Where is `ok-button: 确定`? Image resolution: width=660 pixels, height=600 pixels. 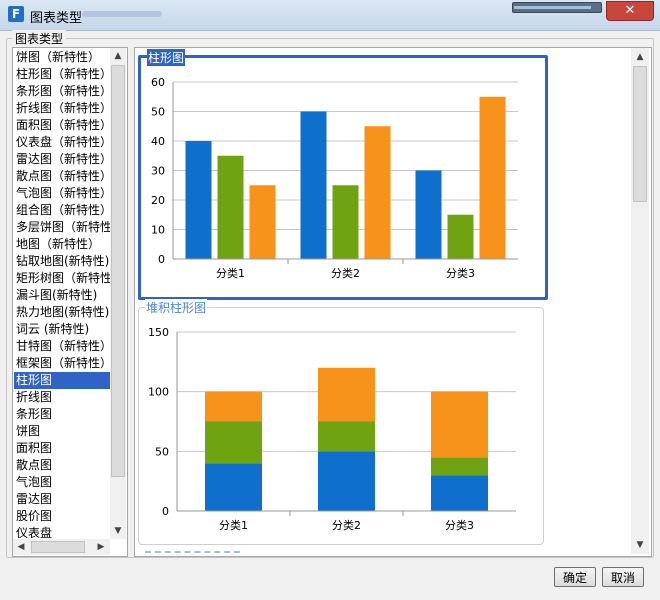 ok-button: 确定 is located at coordinates (575, 577).